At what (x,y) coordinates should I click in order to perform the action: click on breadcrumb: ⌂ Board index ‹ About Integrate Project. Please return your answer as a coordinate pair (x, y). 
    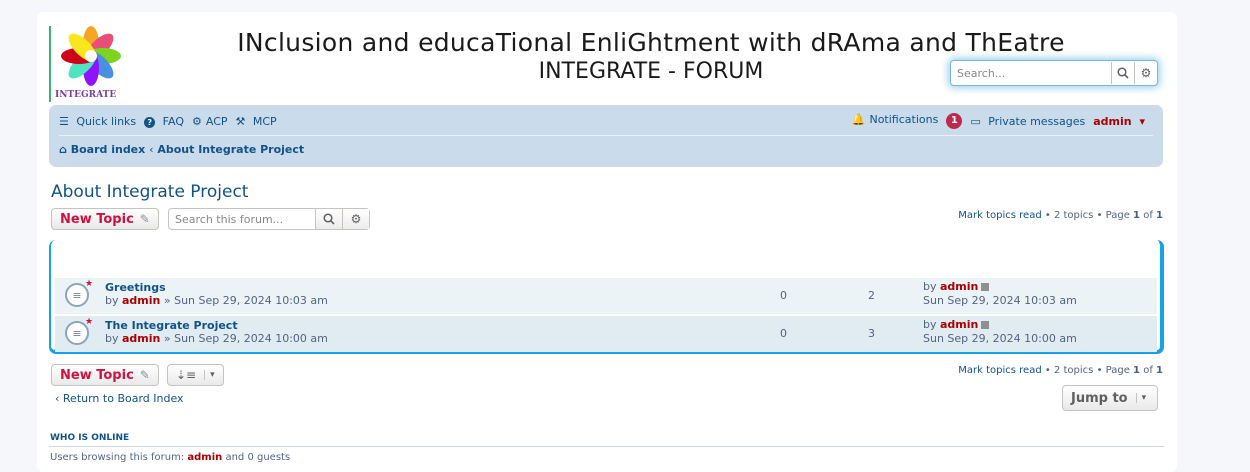
    Looking at the image, I should click on (181, 149).